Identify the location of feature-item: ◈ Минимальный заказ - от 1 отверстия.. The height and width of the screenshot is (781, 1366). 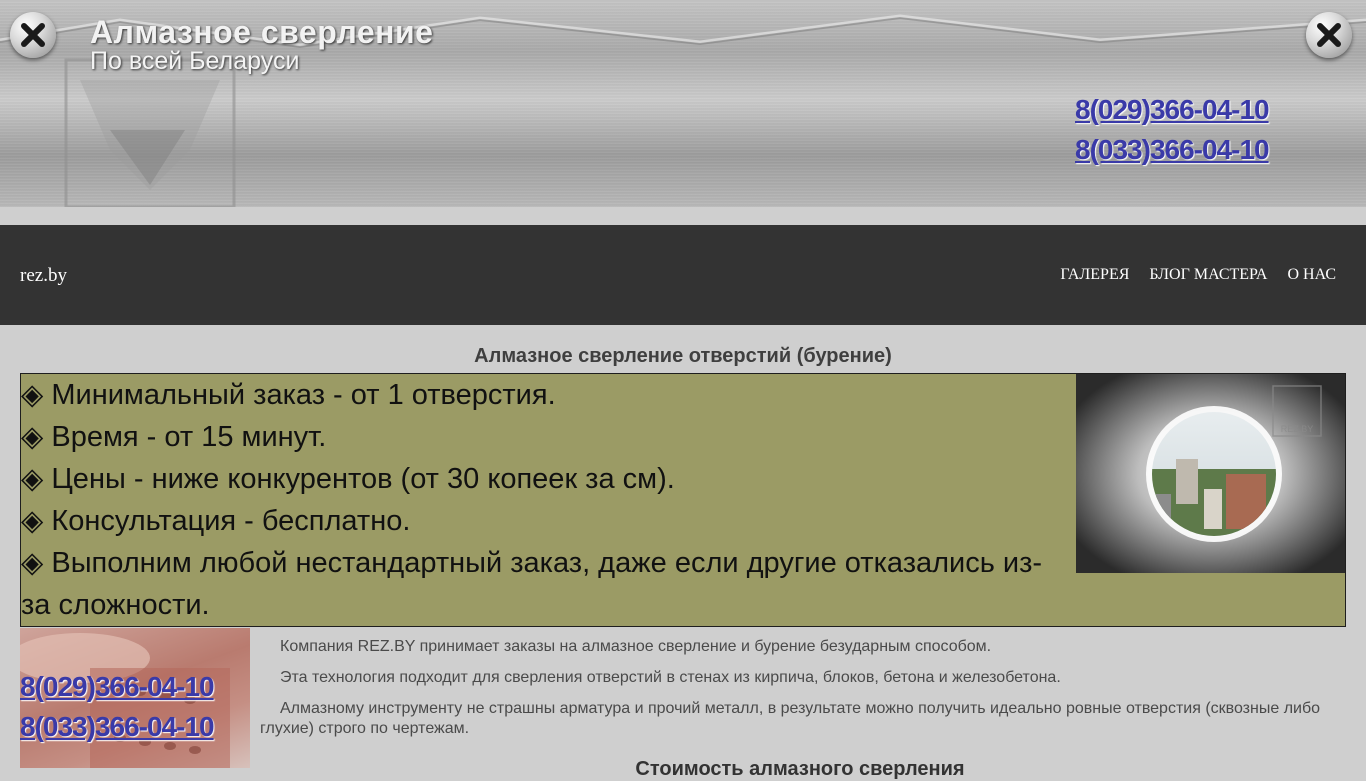
(288, 395).